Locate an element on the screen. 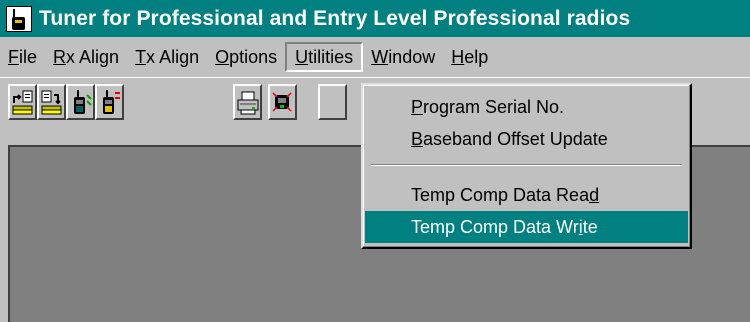 The width and height of the screenshot is (750, 322). menu-separator is located at coordinates (526, 165).